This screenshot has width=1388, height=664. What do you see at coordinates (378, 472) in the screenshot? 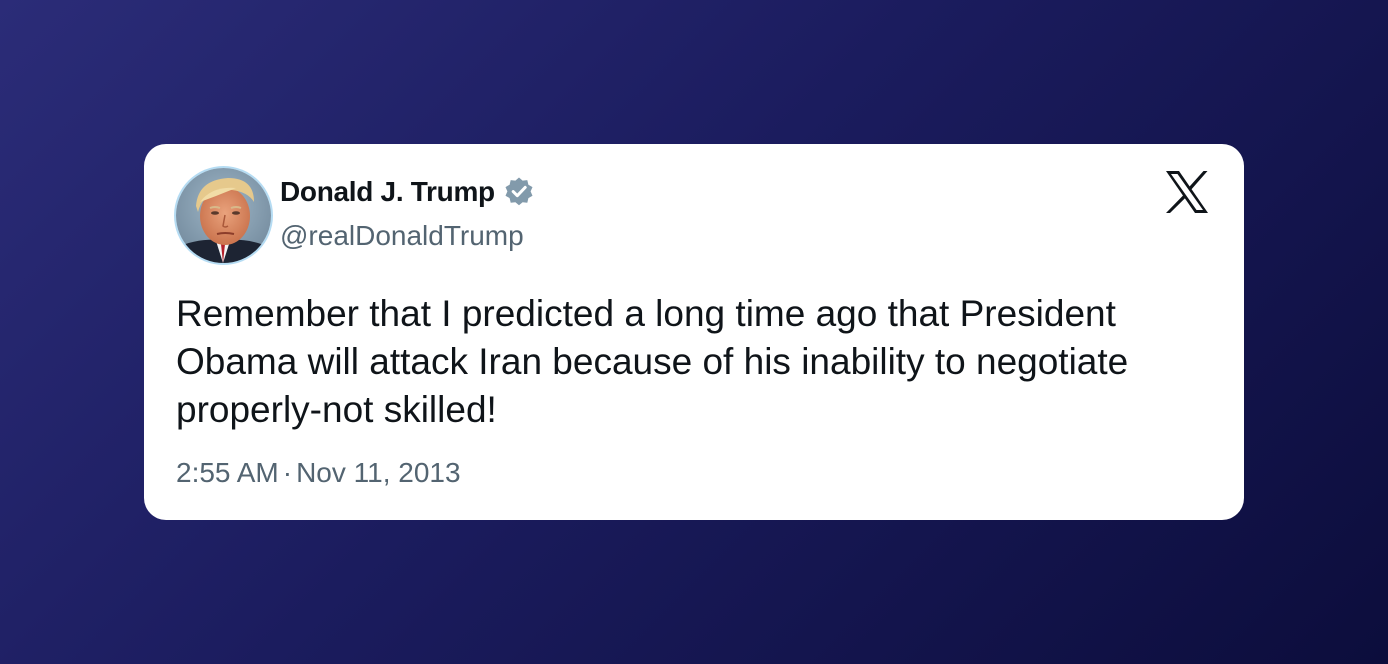
I see `tweet-date: Nov 11, 2013` at bounding box center [378, 472].